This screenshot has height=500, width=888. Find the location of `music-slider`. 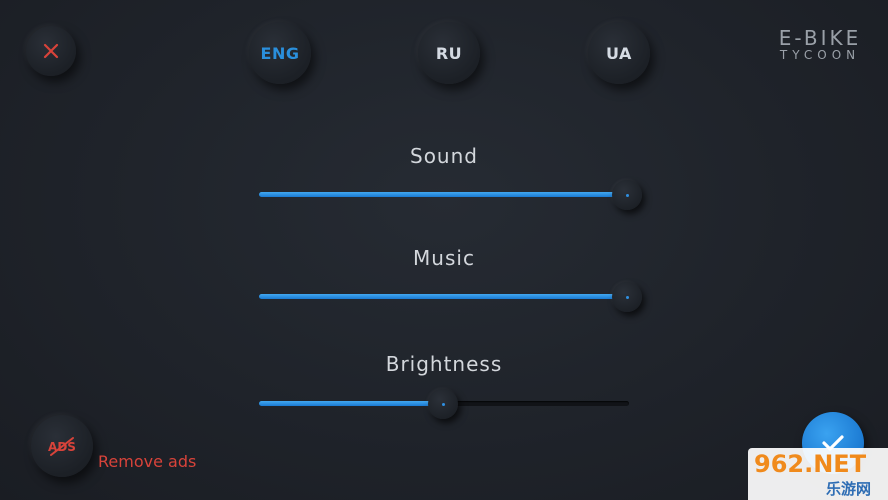

music-slider is located at coordinates (450, 297).